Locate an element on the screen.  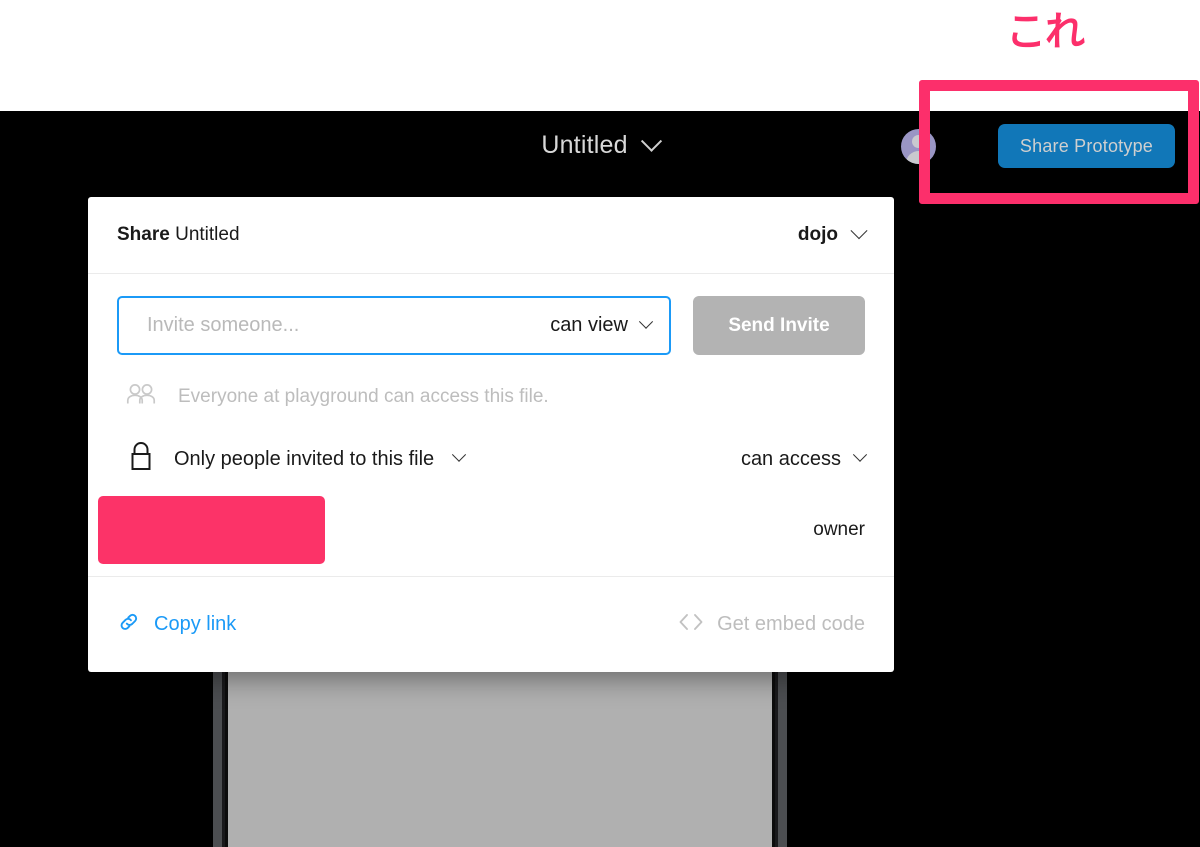
file-access-permission-selector: can access is located at coordinates (804, 459).